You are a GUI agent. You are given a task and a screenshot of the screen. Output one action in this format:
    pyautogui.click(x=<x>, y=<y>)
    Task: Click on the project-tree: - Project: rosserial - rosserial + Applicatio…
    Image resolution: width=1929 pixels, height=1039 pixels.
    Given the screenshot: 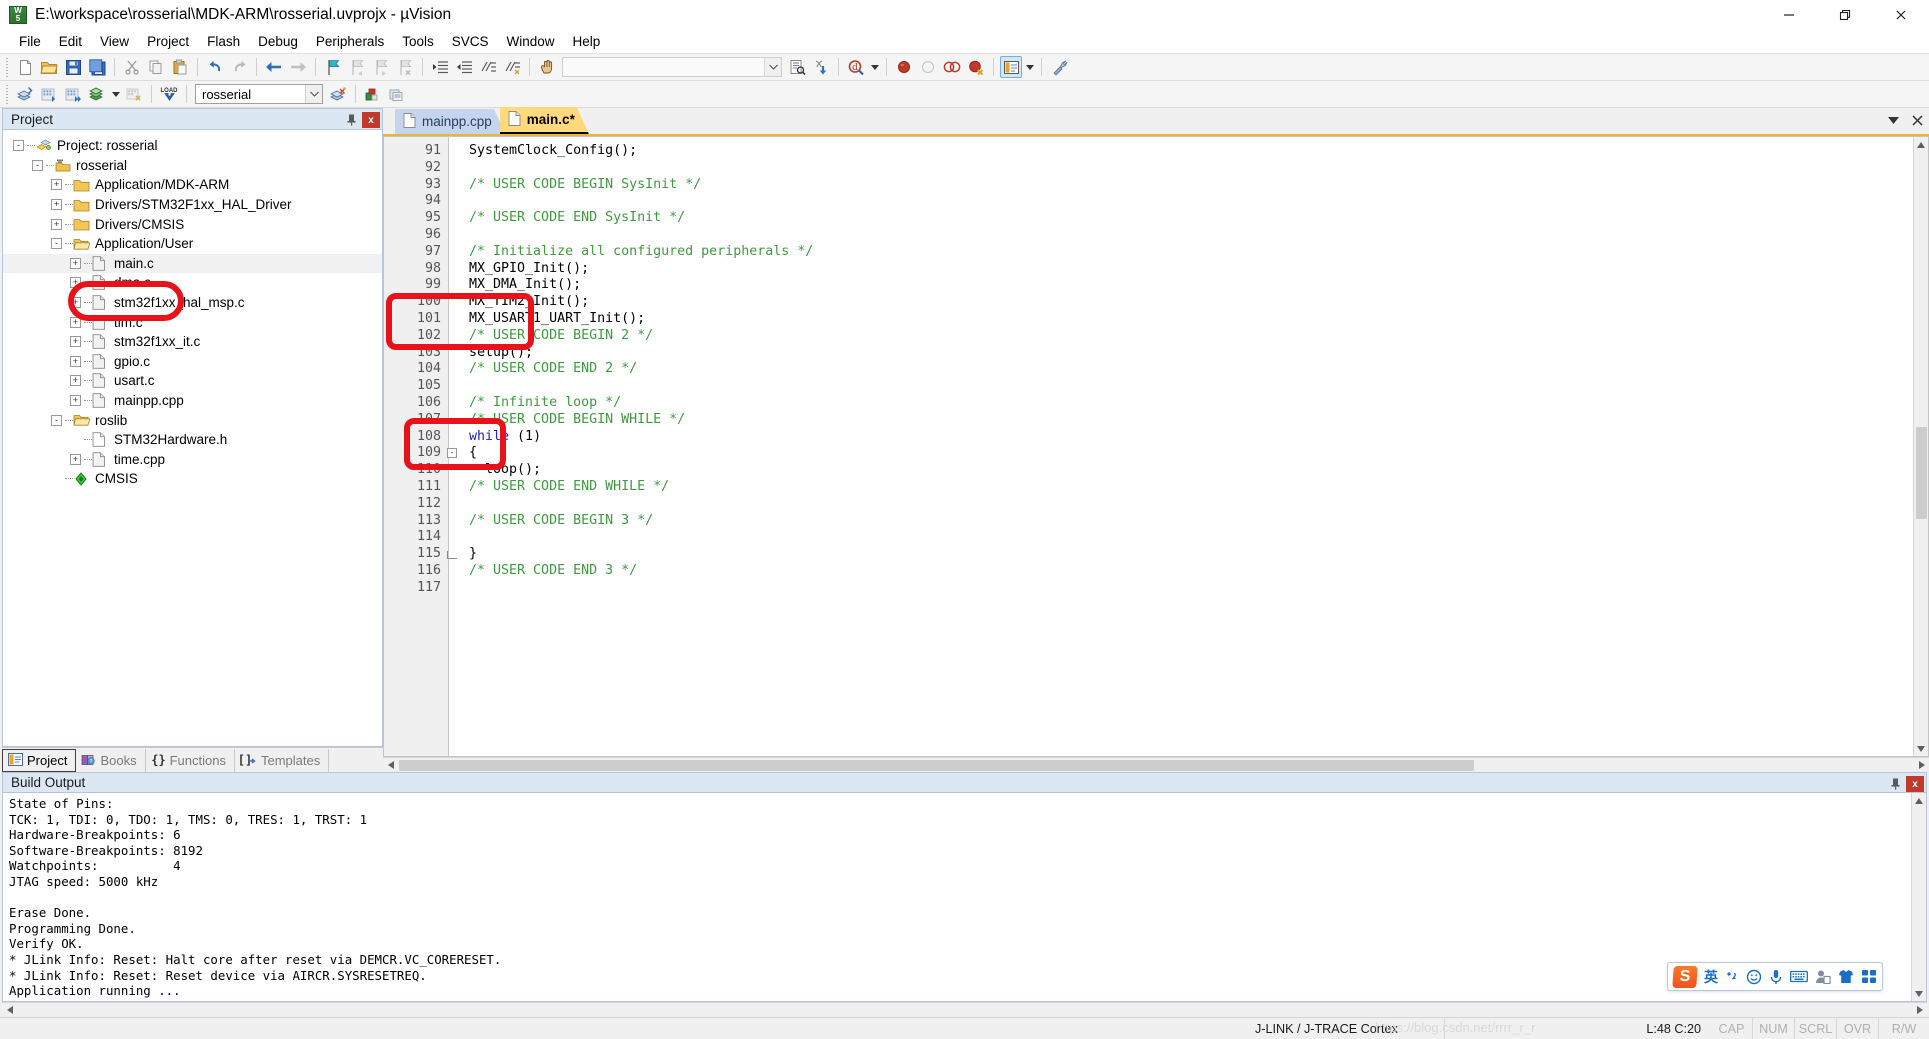 What is the action you would take?
    pyautogui.click(x=192, y=438)
    